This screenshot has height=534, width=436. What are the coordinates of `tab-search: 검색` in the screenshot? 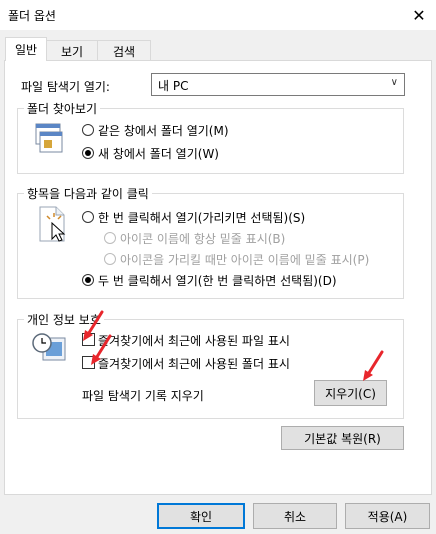 It's located at (124, 50).